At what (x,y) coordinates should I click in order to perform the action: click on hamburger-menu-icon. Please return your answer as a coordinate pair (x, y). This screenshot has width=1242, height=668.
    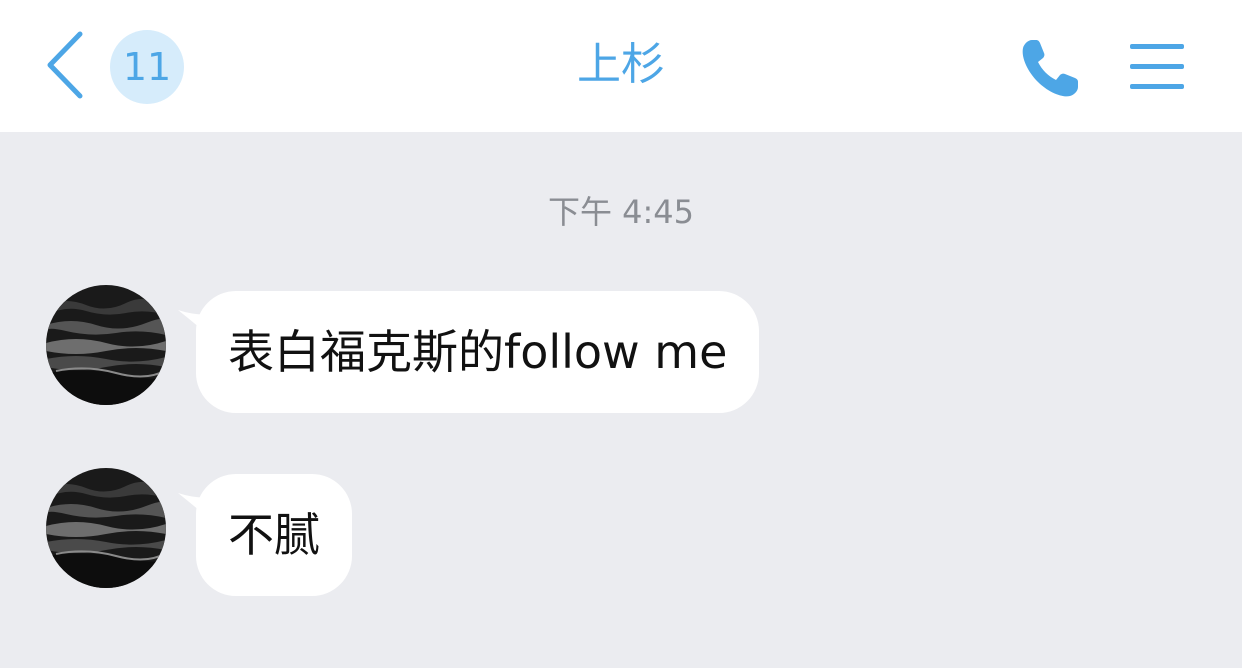
    Looking at the image, I should click on (1157, 66).